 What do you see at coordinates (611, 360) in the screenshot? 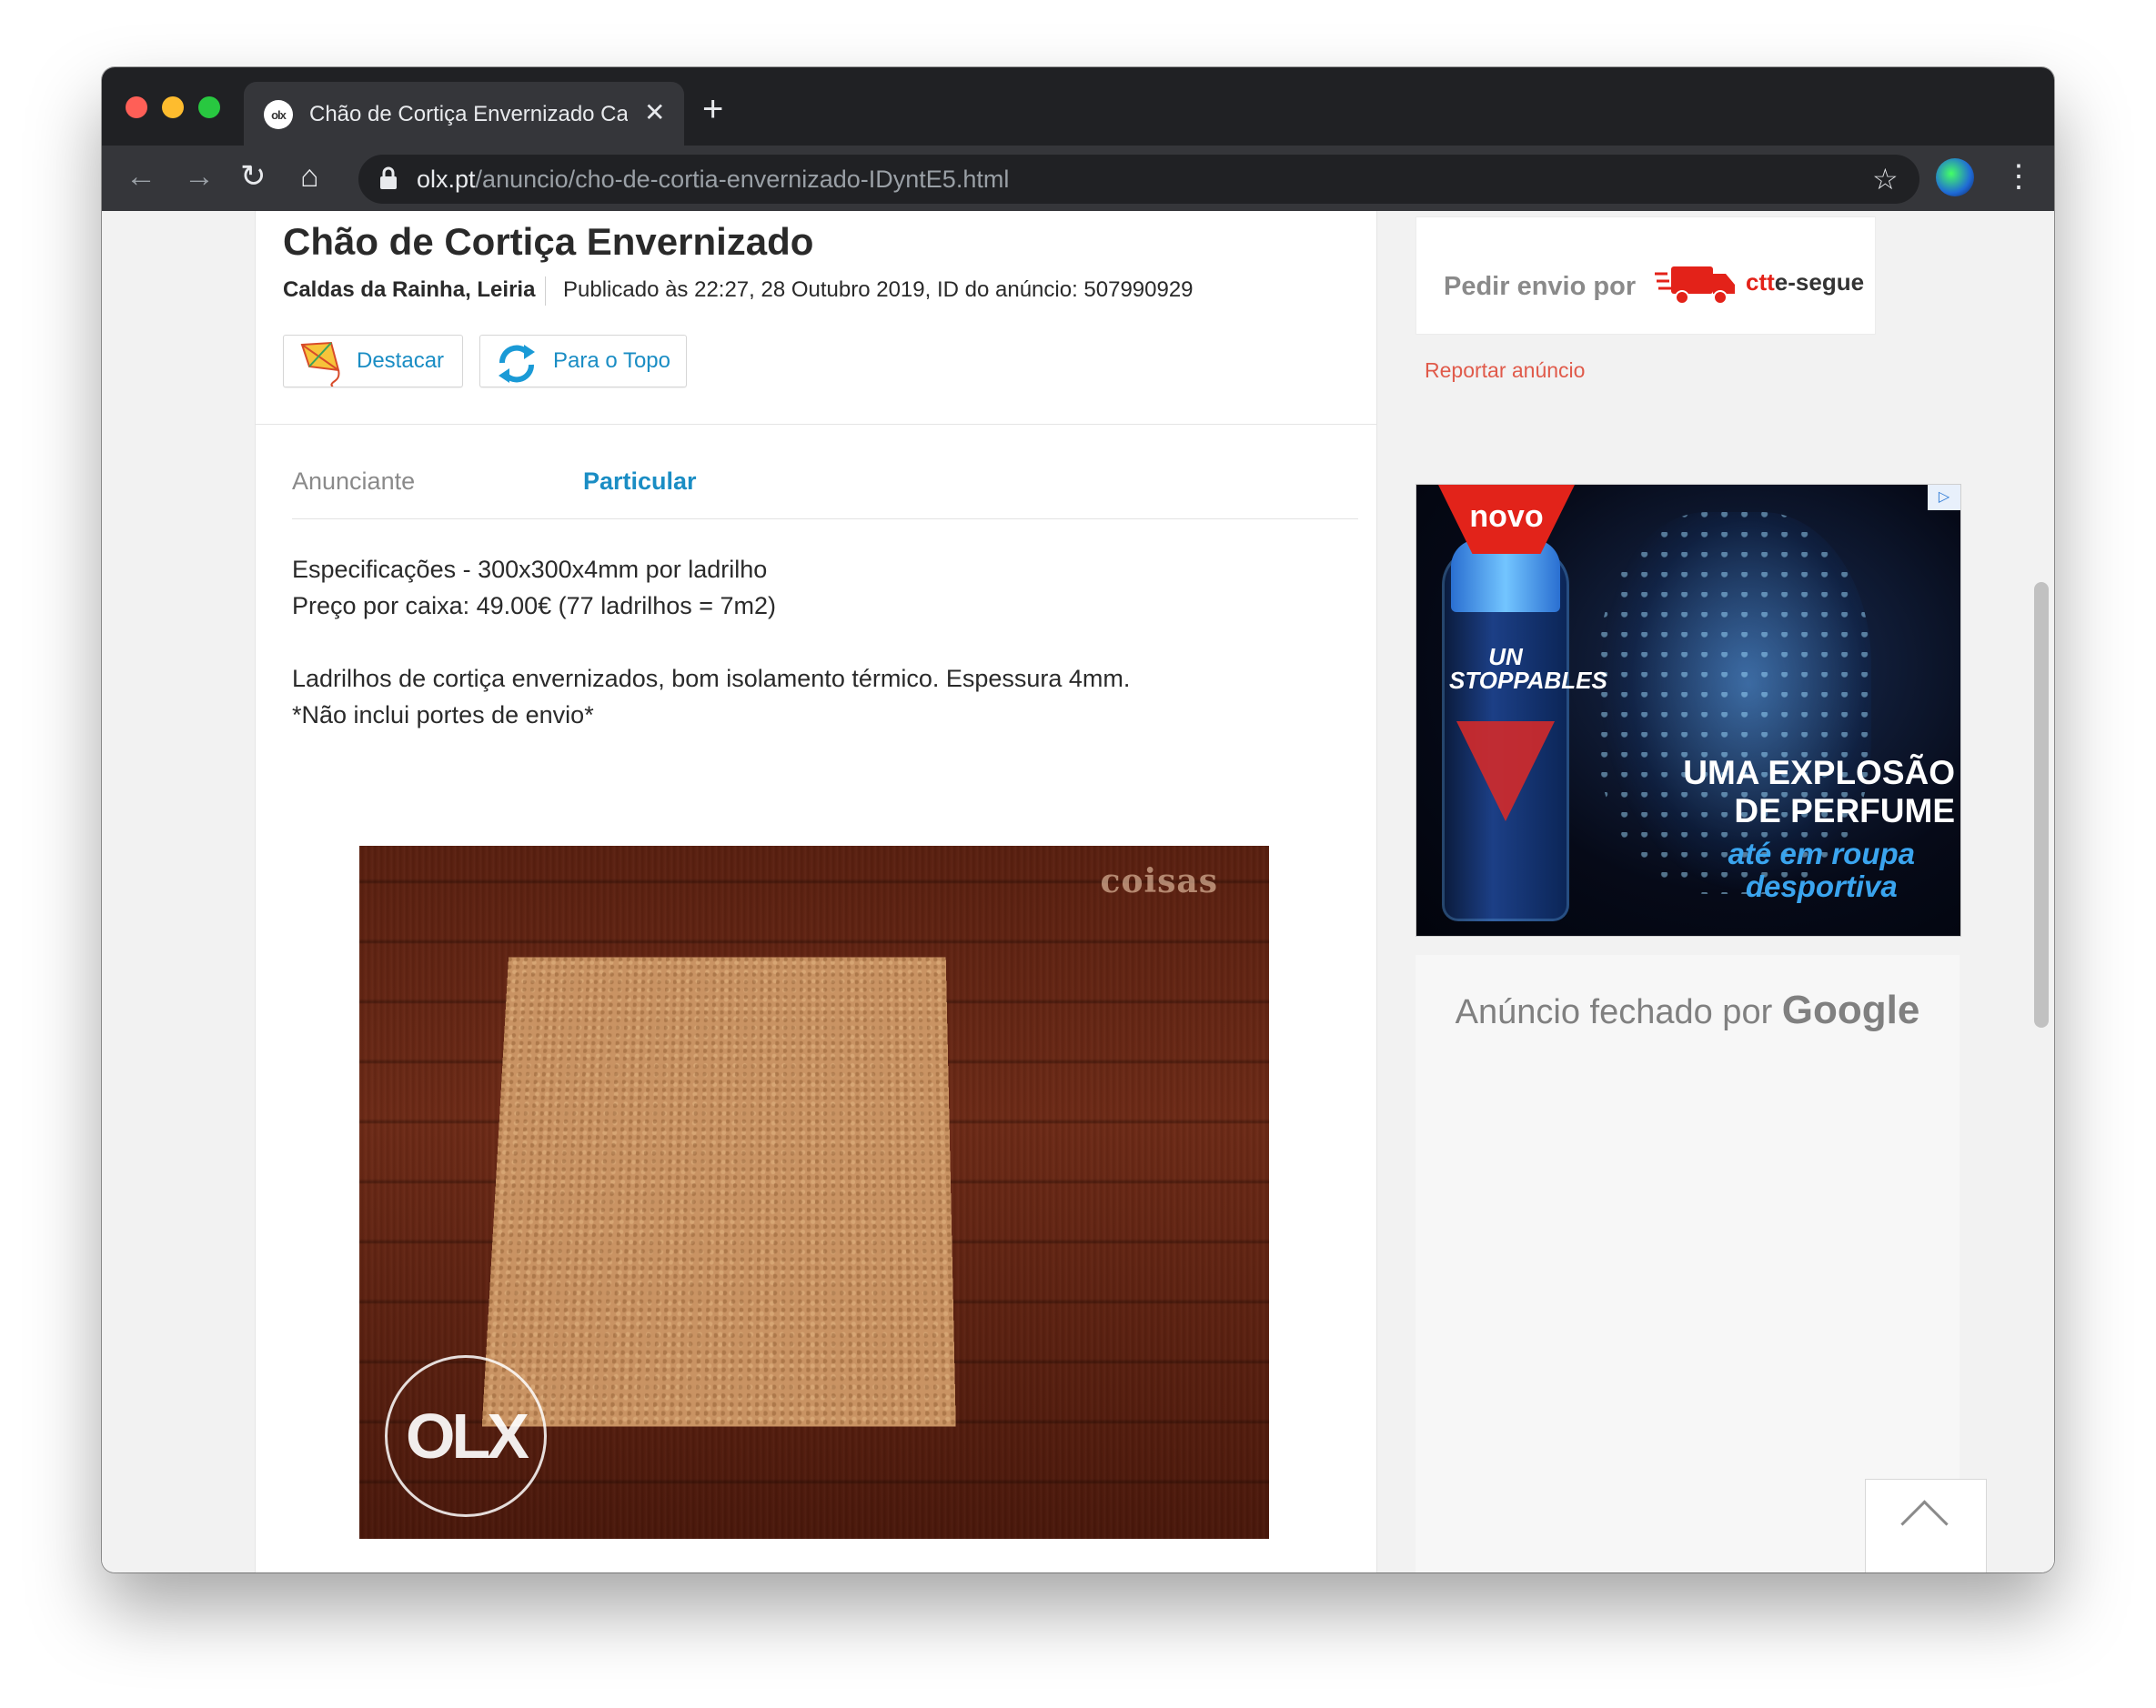
I see `bump-to-top-label: Para o Topo` at bounding box center [611, 360].